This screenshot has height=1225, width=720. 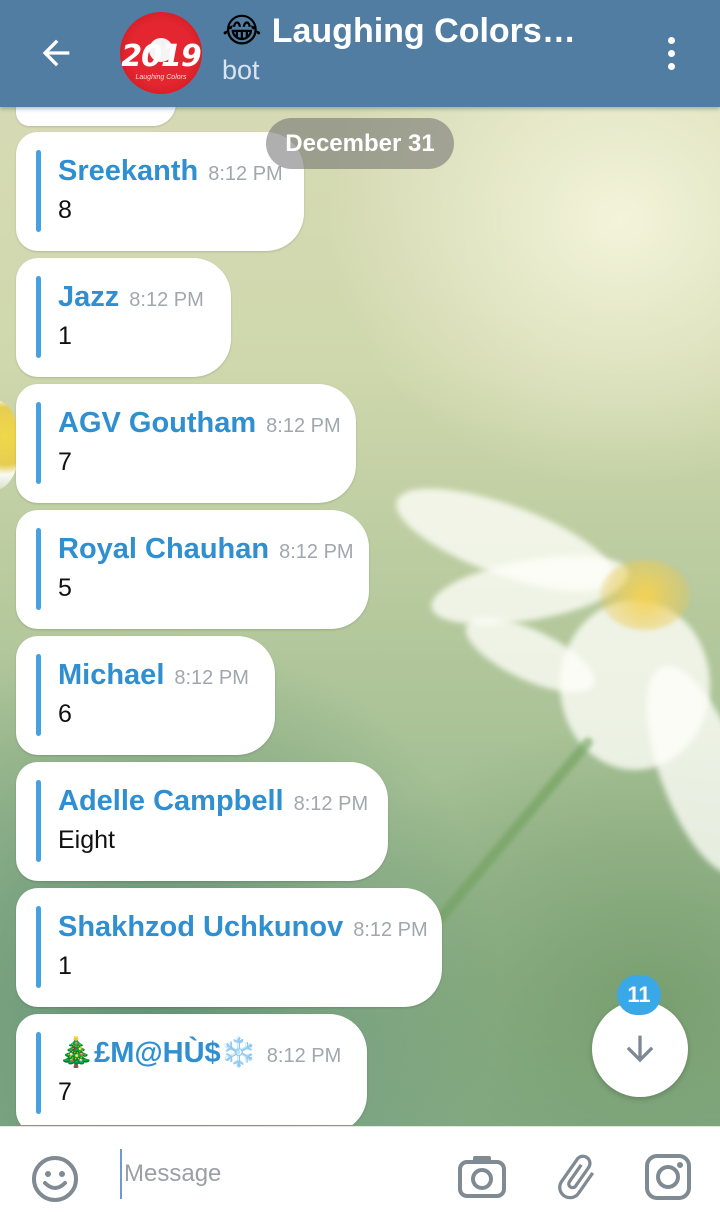 I want to click on arrow-down-icon, so click(x=640, y=1049).